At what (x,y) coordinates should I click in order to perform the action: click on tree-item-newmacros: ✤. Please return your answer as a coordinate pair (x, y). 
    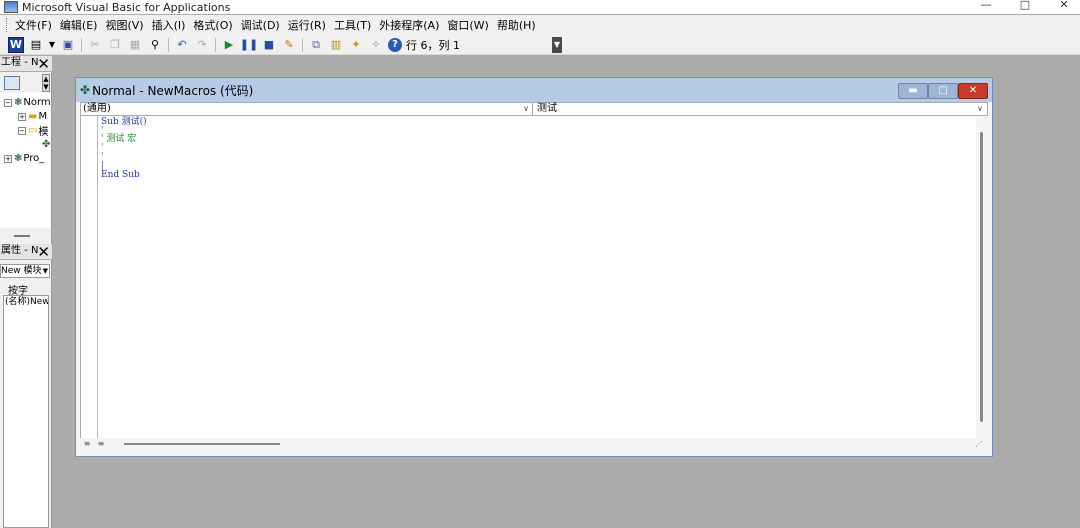
    Looking at the image, I should click on (46, 144).